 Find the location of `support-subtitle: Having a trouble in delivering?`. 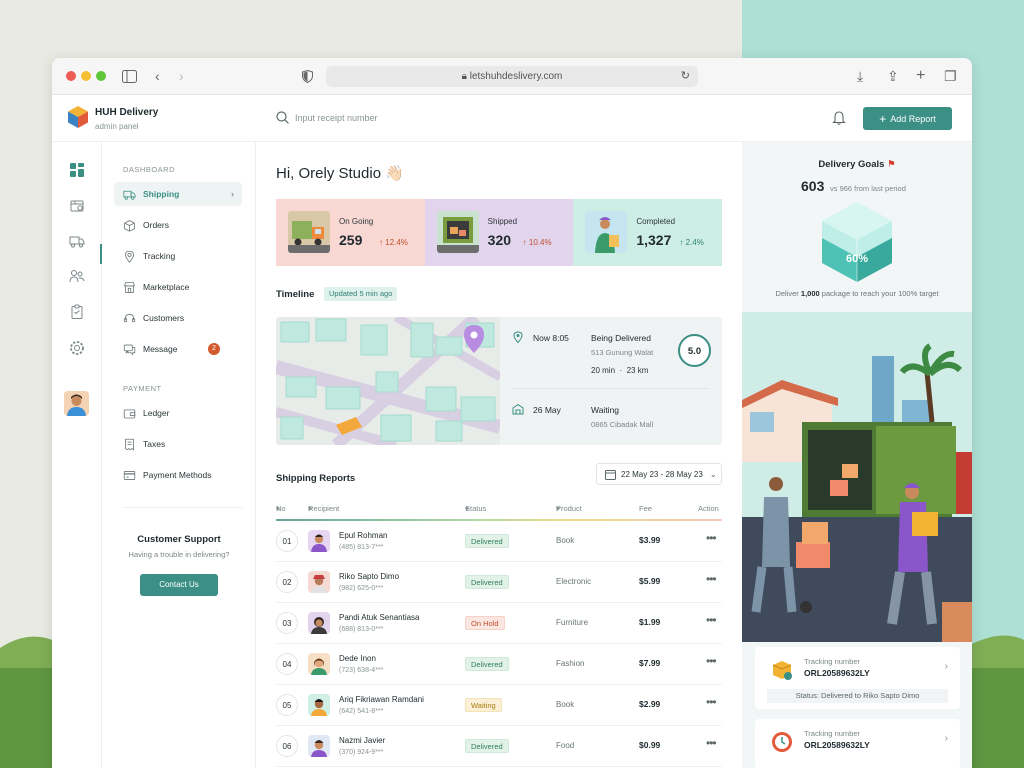

support-subtitle: Having a trouble in delivering? is located at coordinates (179, 554).